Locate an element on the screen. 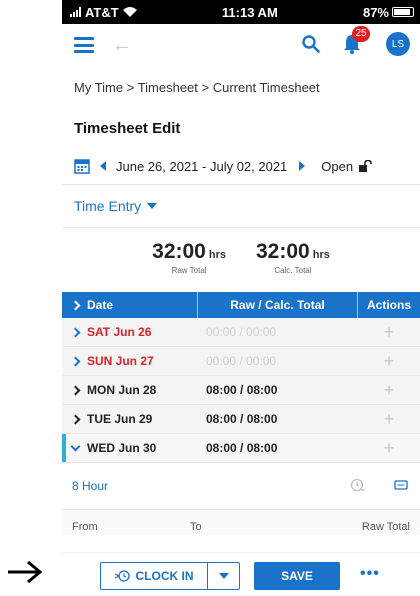 The width and height of the screenshot is (420, 596). clock-label: 11:13 AM is located at coordinates (249, 12).